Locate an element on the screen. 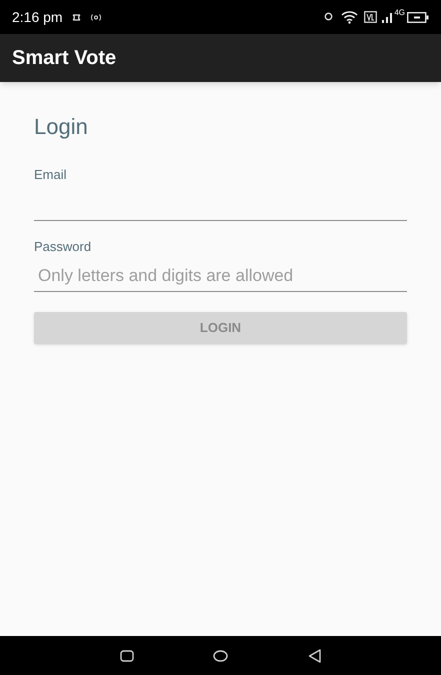 The height and width of the screenshot is (675, 441). battery-icon is located at coordinates (418, 17).